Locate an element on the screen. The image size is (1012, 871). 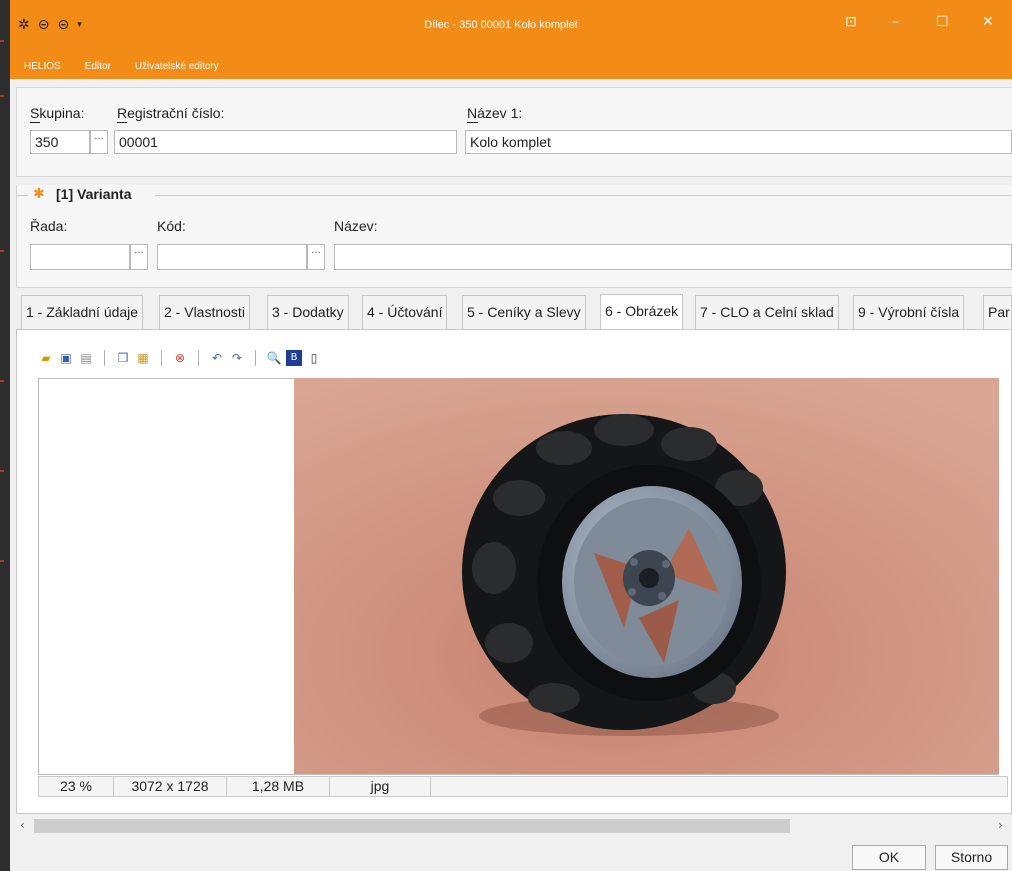
reg-accesskey-underline is located at coordinates (122, 122).